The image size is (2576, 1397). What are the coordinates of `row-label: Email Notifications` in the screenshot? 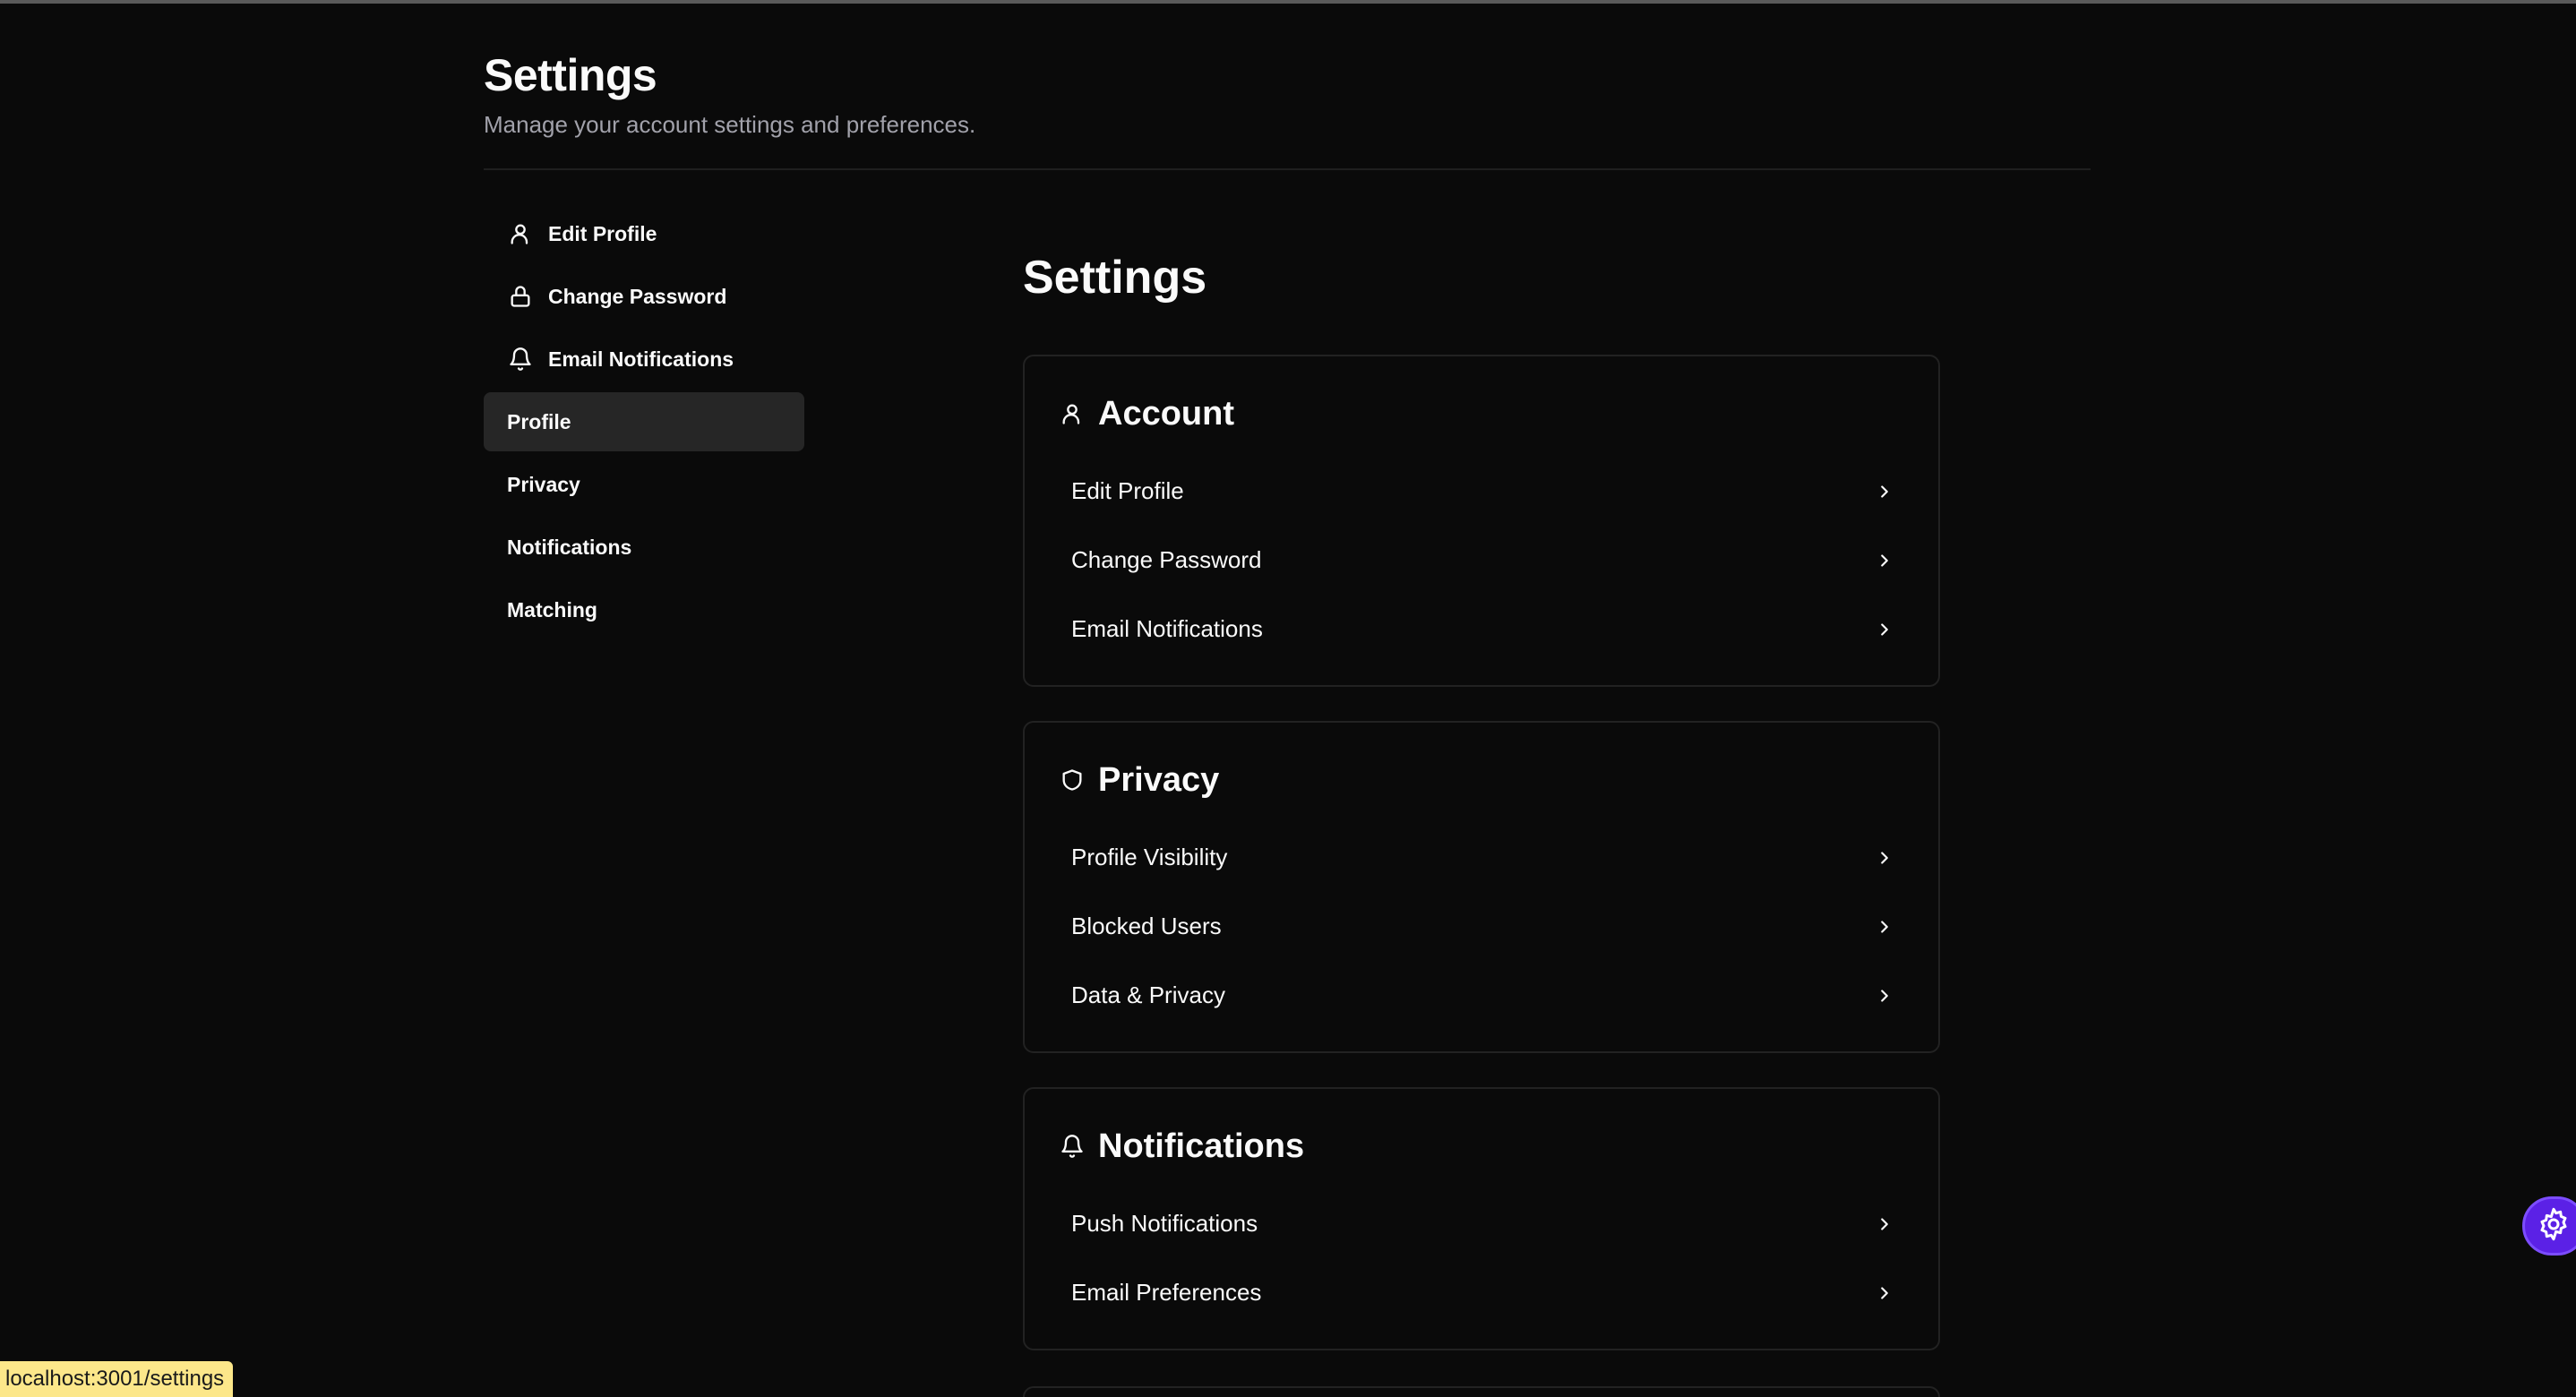 It's located at (1167, 628).